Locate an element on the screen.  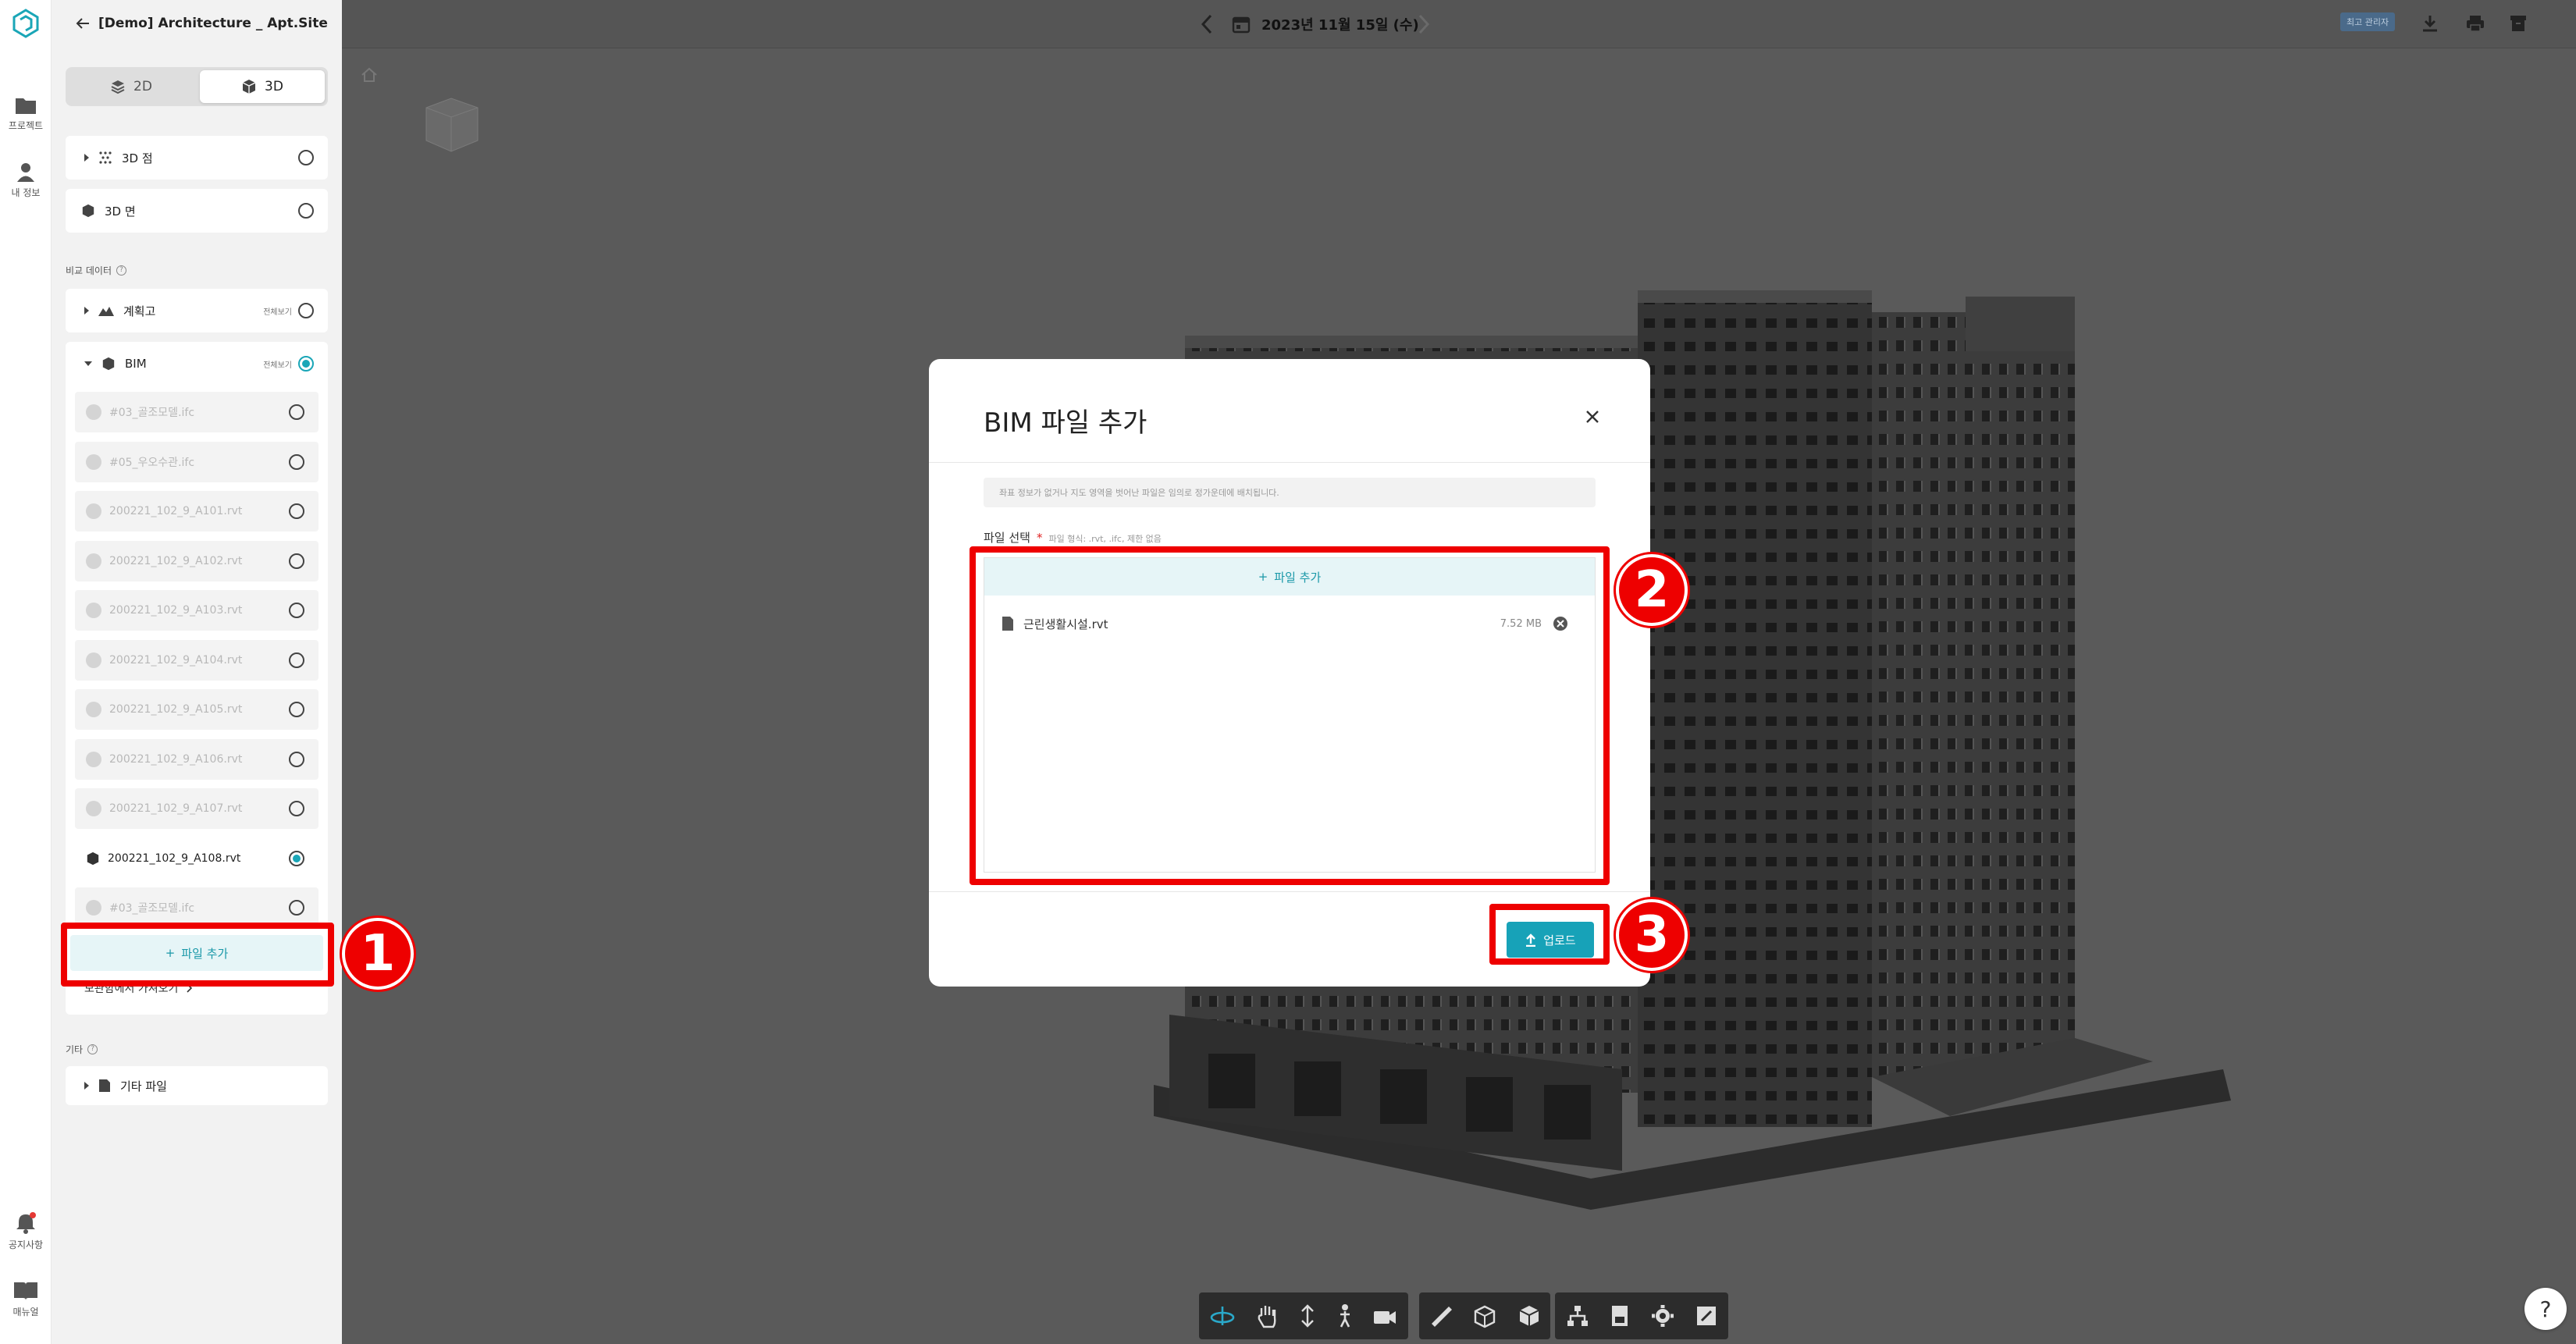
view-cube is located at coordinates (452, 125).